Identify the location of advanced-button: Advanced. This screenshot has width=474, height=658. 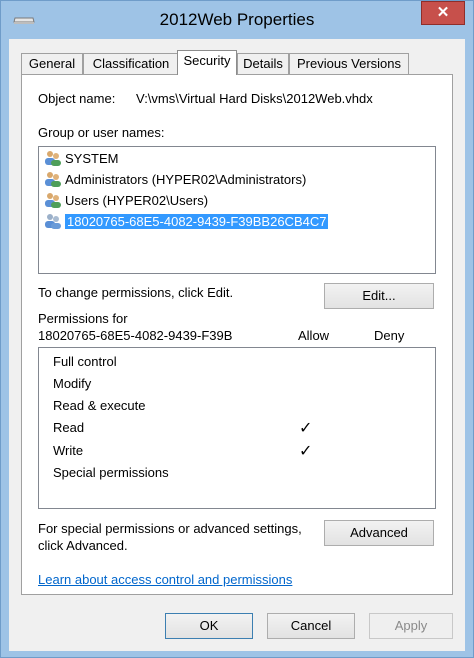
(379, 533).